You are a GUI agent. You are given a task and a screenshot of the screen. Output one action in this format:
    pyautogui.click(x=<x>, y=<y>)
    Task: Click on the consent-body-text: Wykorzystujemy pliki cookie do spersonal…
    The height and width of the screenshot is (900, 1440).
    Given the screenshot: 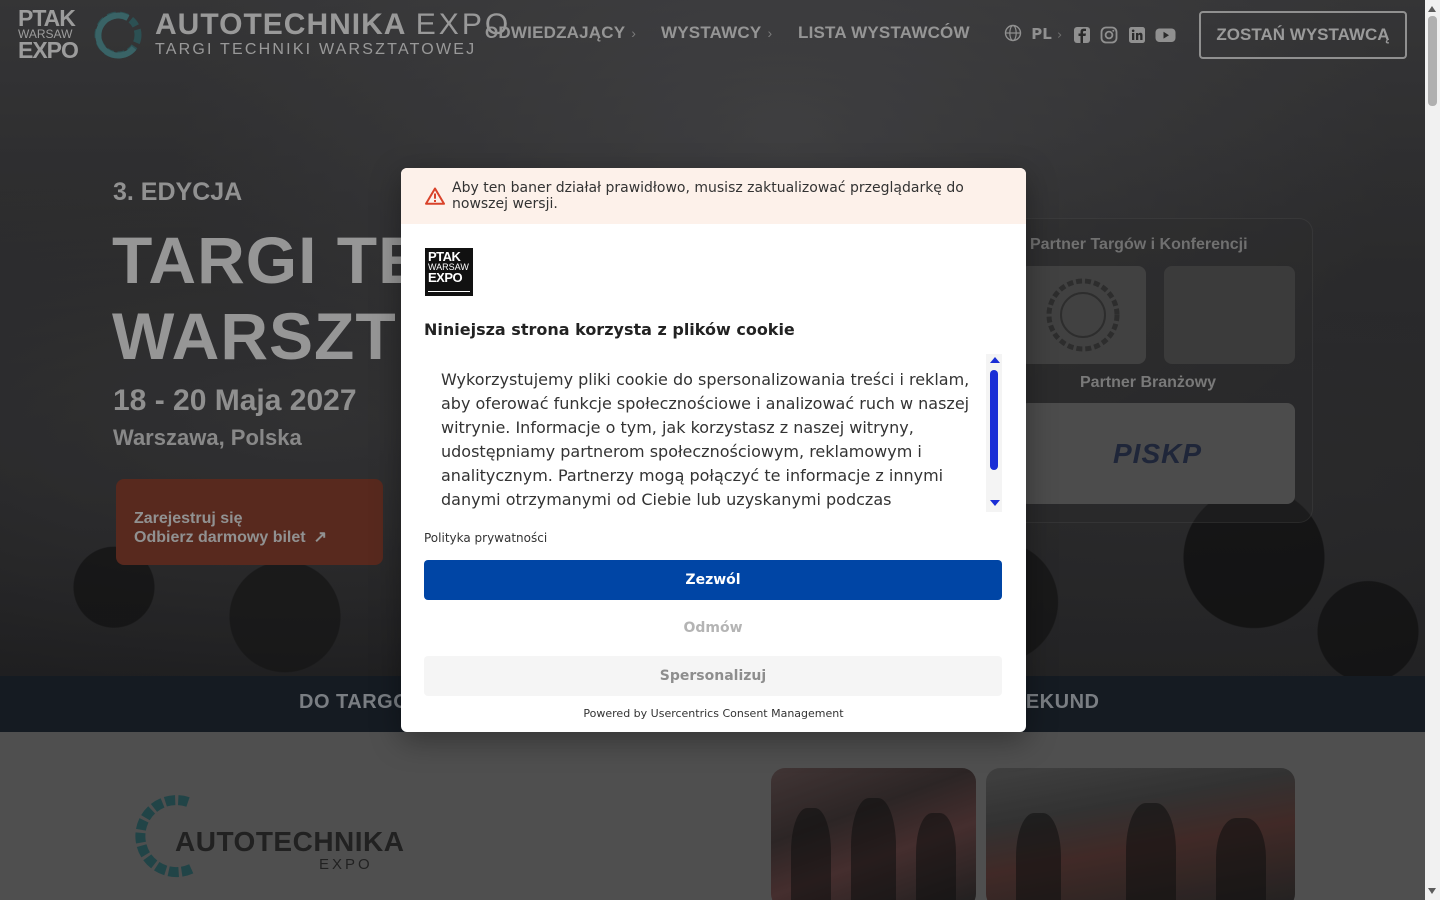 What is the action you would take?
    pyautogui.click(x=705, y=439)
    